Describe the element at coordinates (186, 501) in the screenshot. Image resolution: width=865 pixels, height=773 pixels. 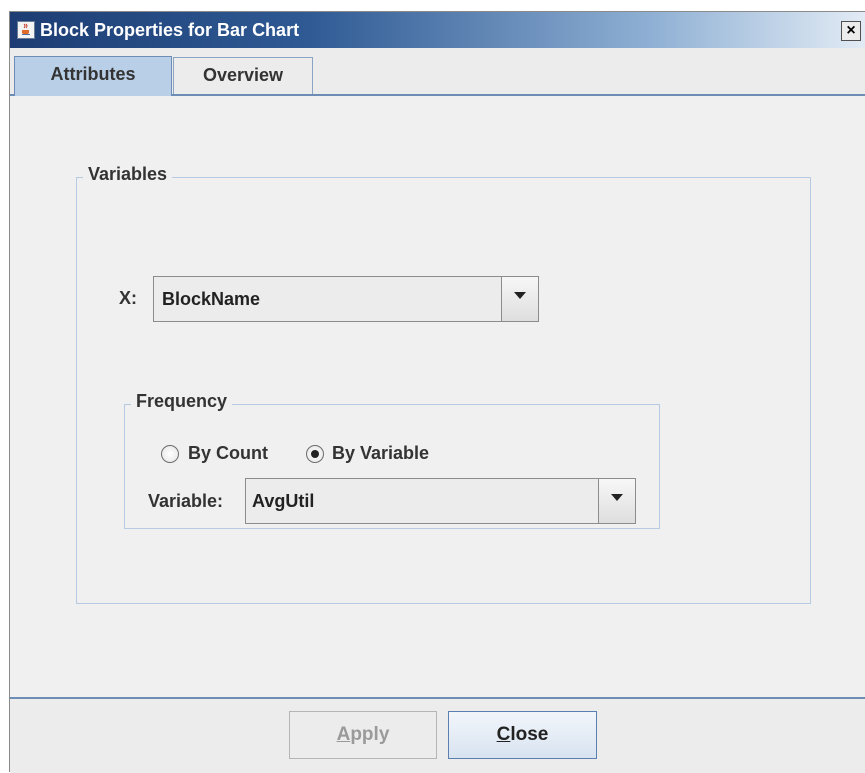
I see `variable-label: Variable:` at that location.